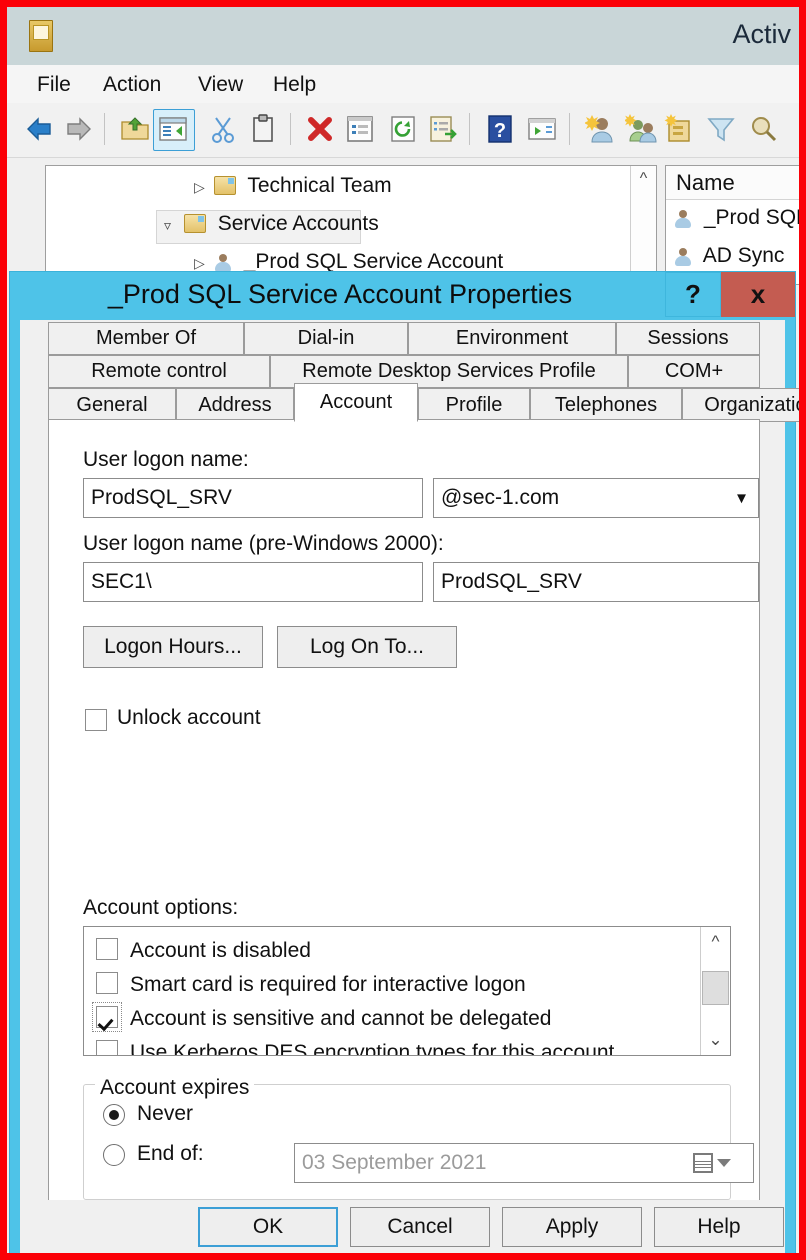  I want to click on tree-item-service-accounts: ▿ Service Accounts, so click(271, 229).